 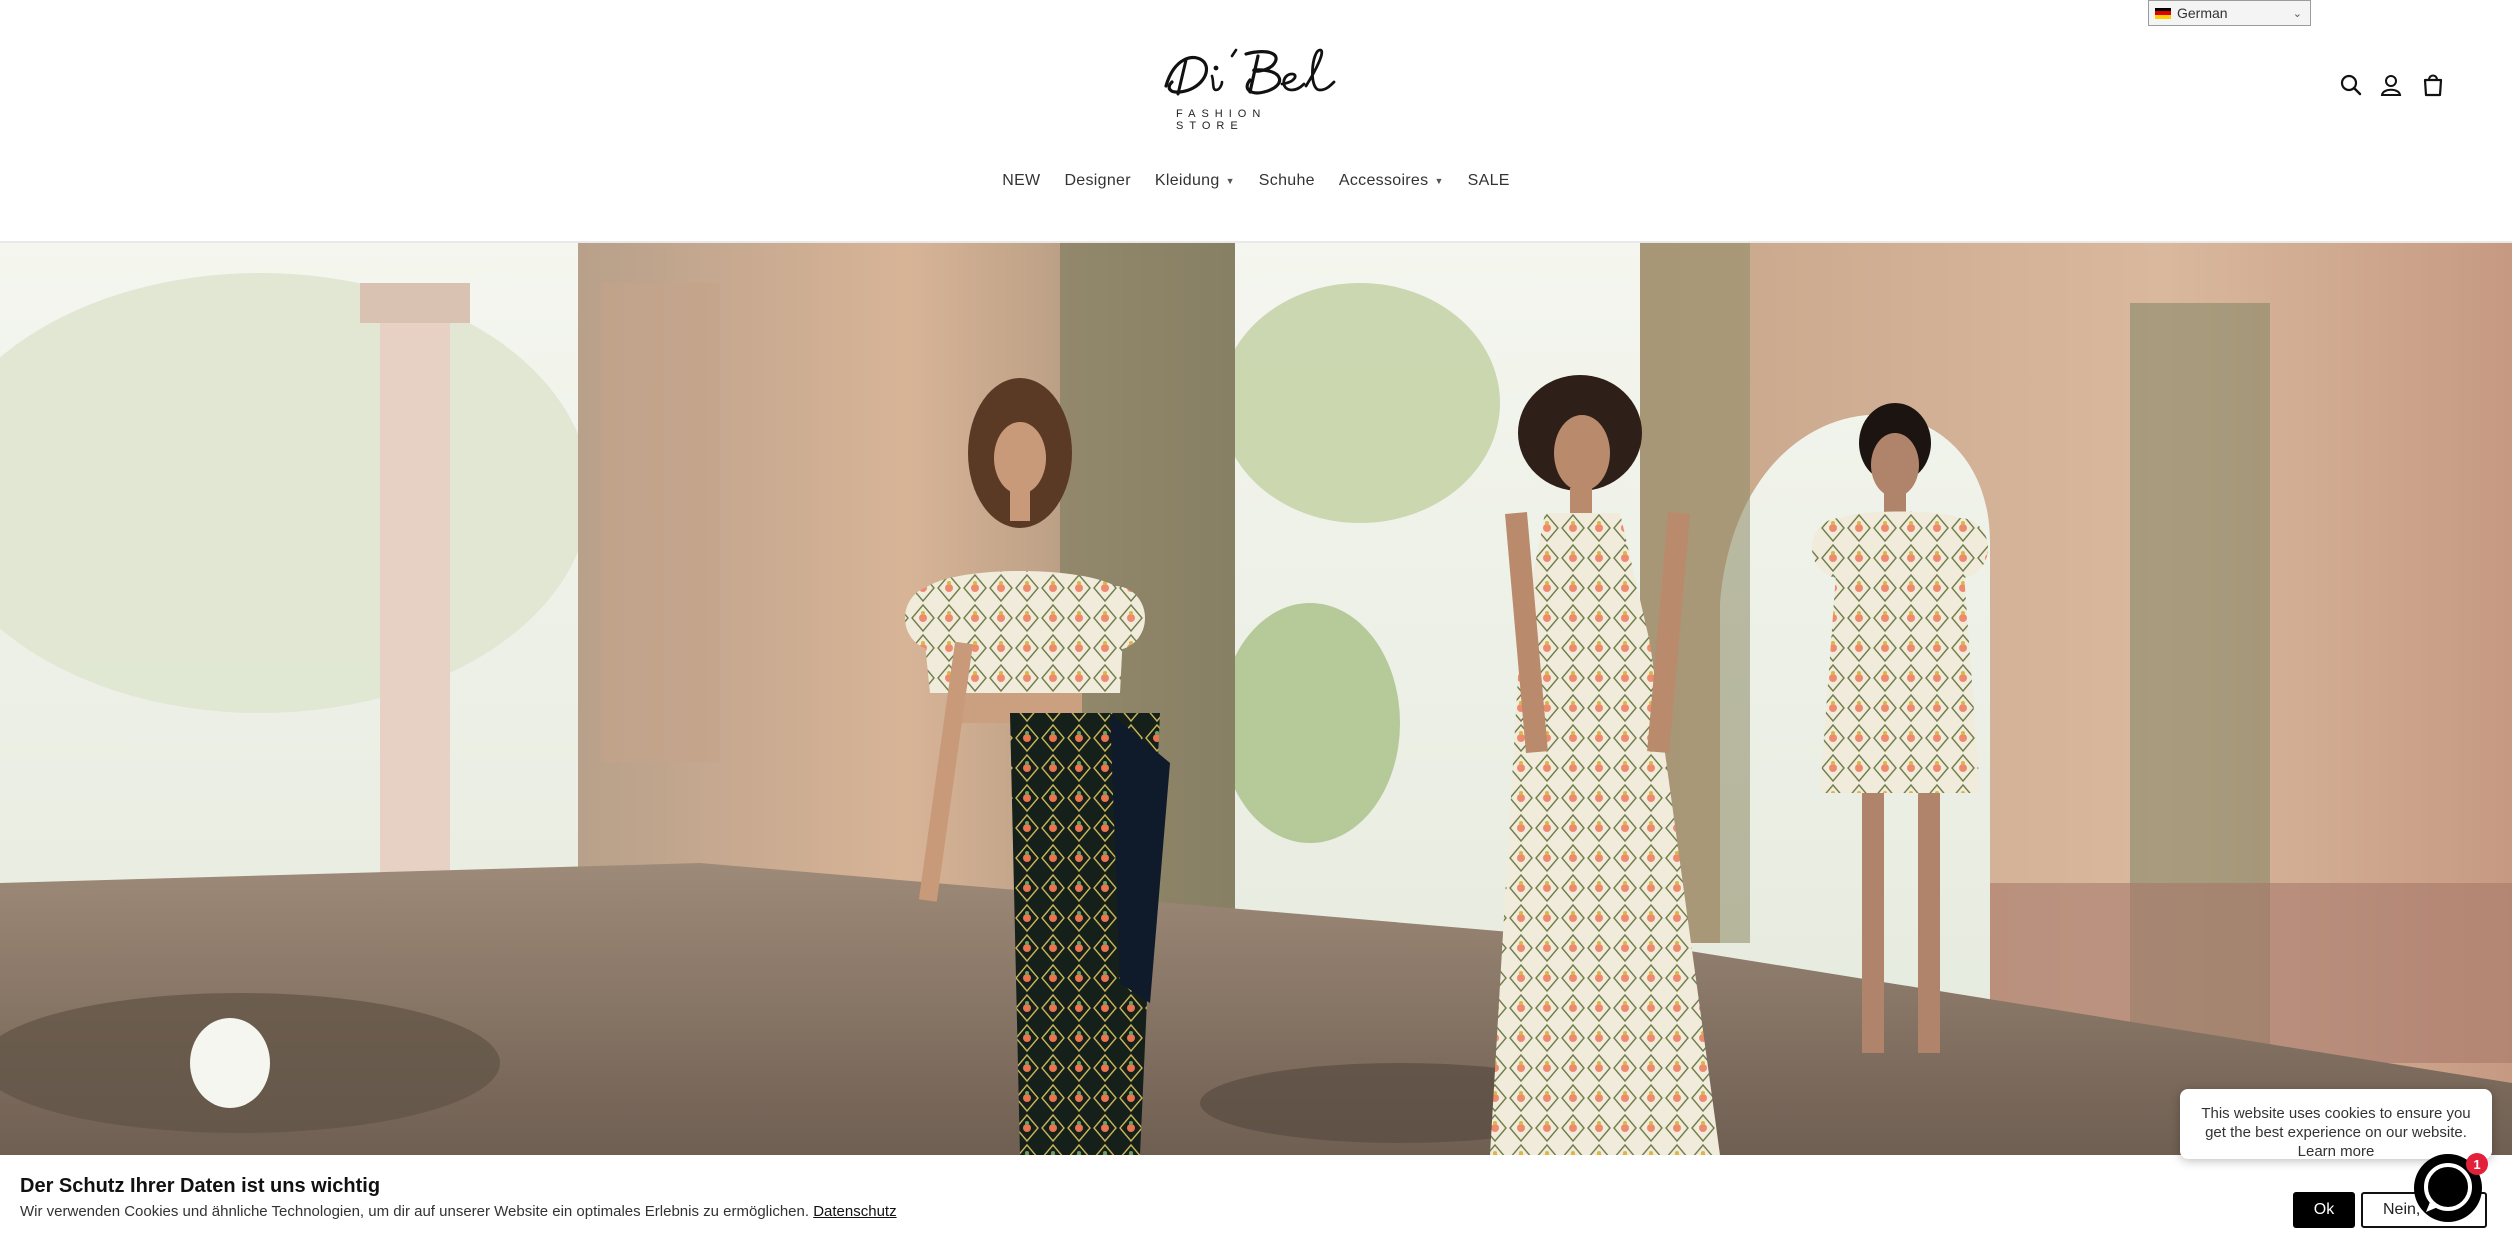 I want to click on cart-icon, so click(x=2433, y=85).